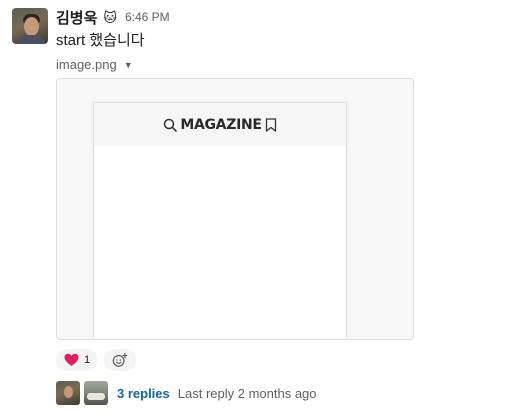  I want to click on bookmark-icon, so click(270, 124).